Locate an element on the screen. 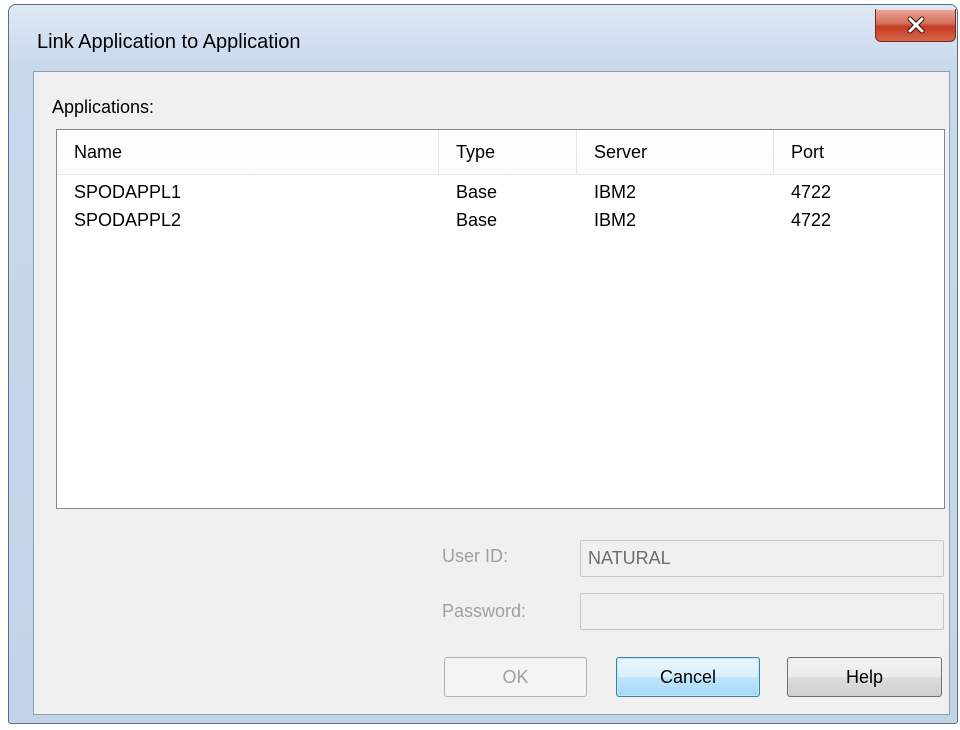 Image resolution: width=960 pixels, height=730 pixels. list-item: SPODAPPL1 Base IBM2 4722 is located at coordinates (500, 192).